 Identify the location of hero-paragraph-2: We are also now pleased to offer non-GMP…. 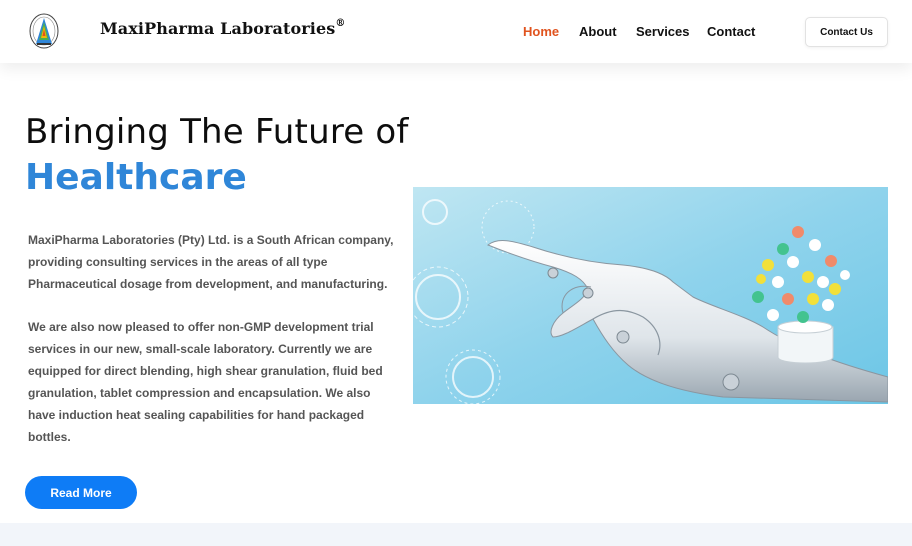
(205, 382).